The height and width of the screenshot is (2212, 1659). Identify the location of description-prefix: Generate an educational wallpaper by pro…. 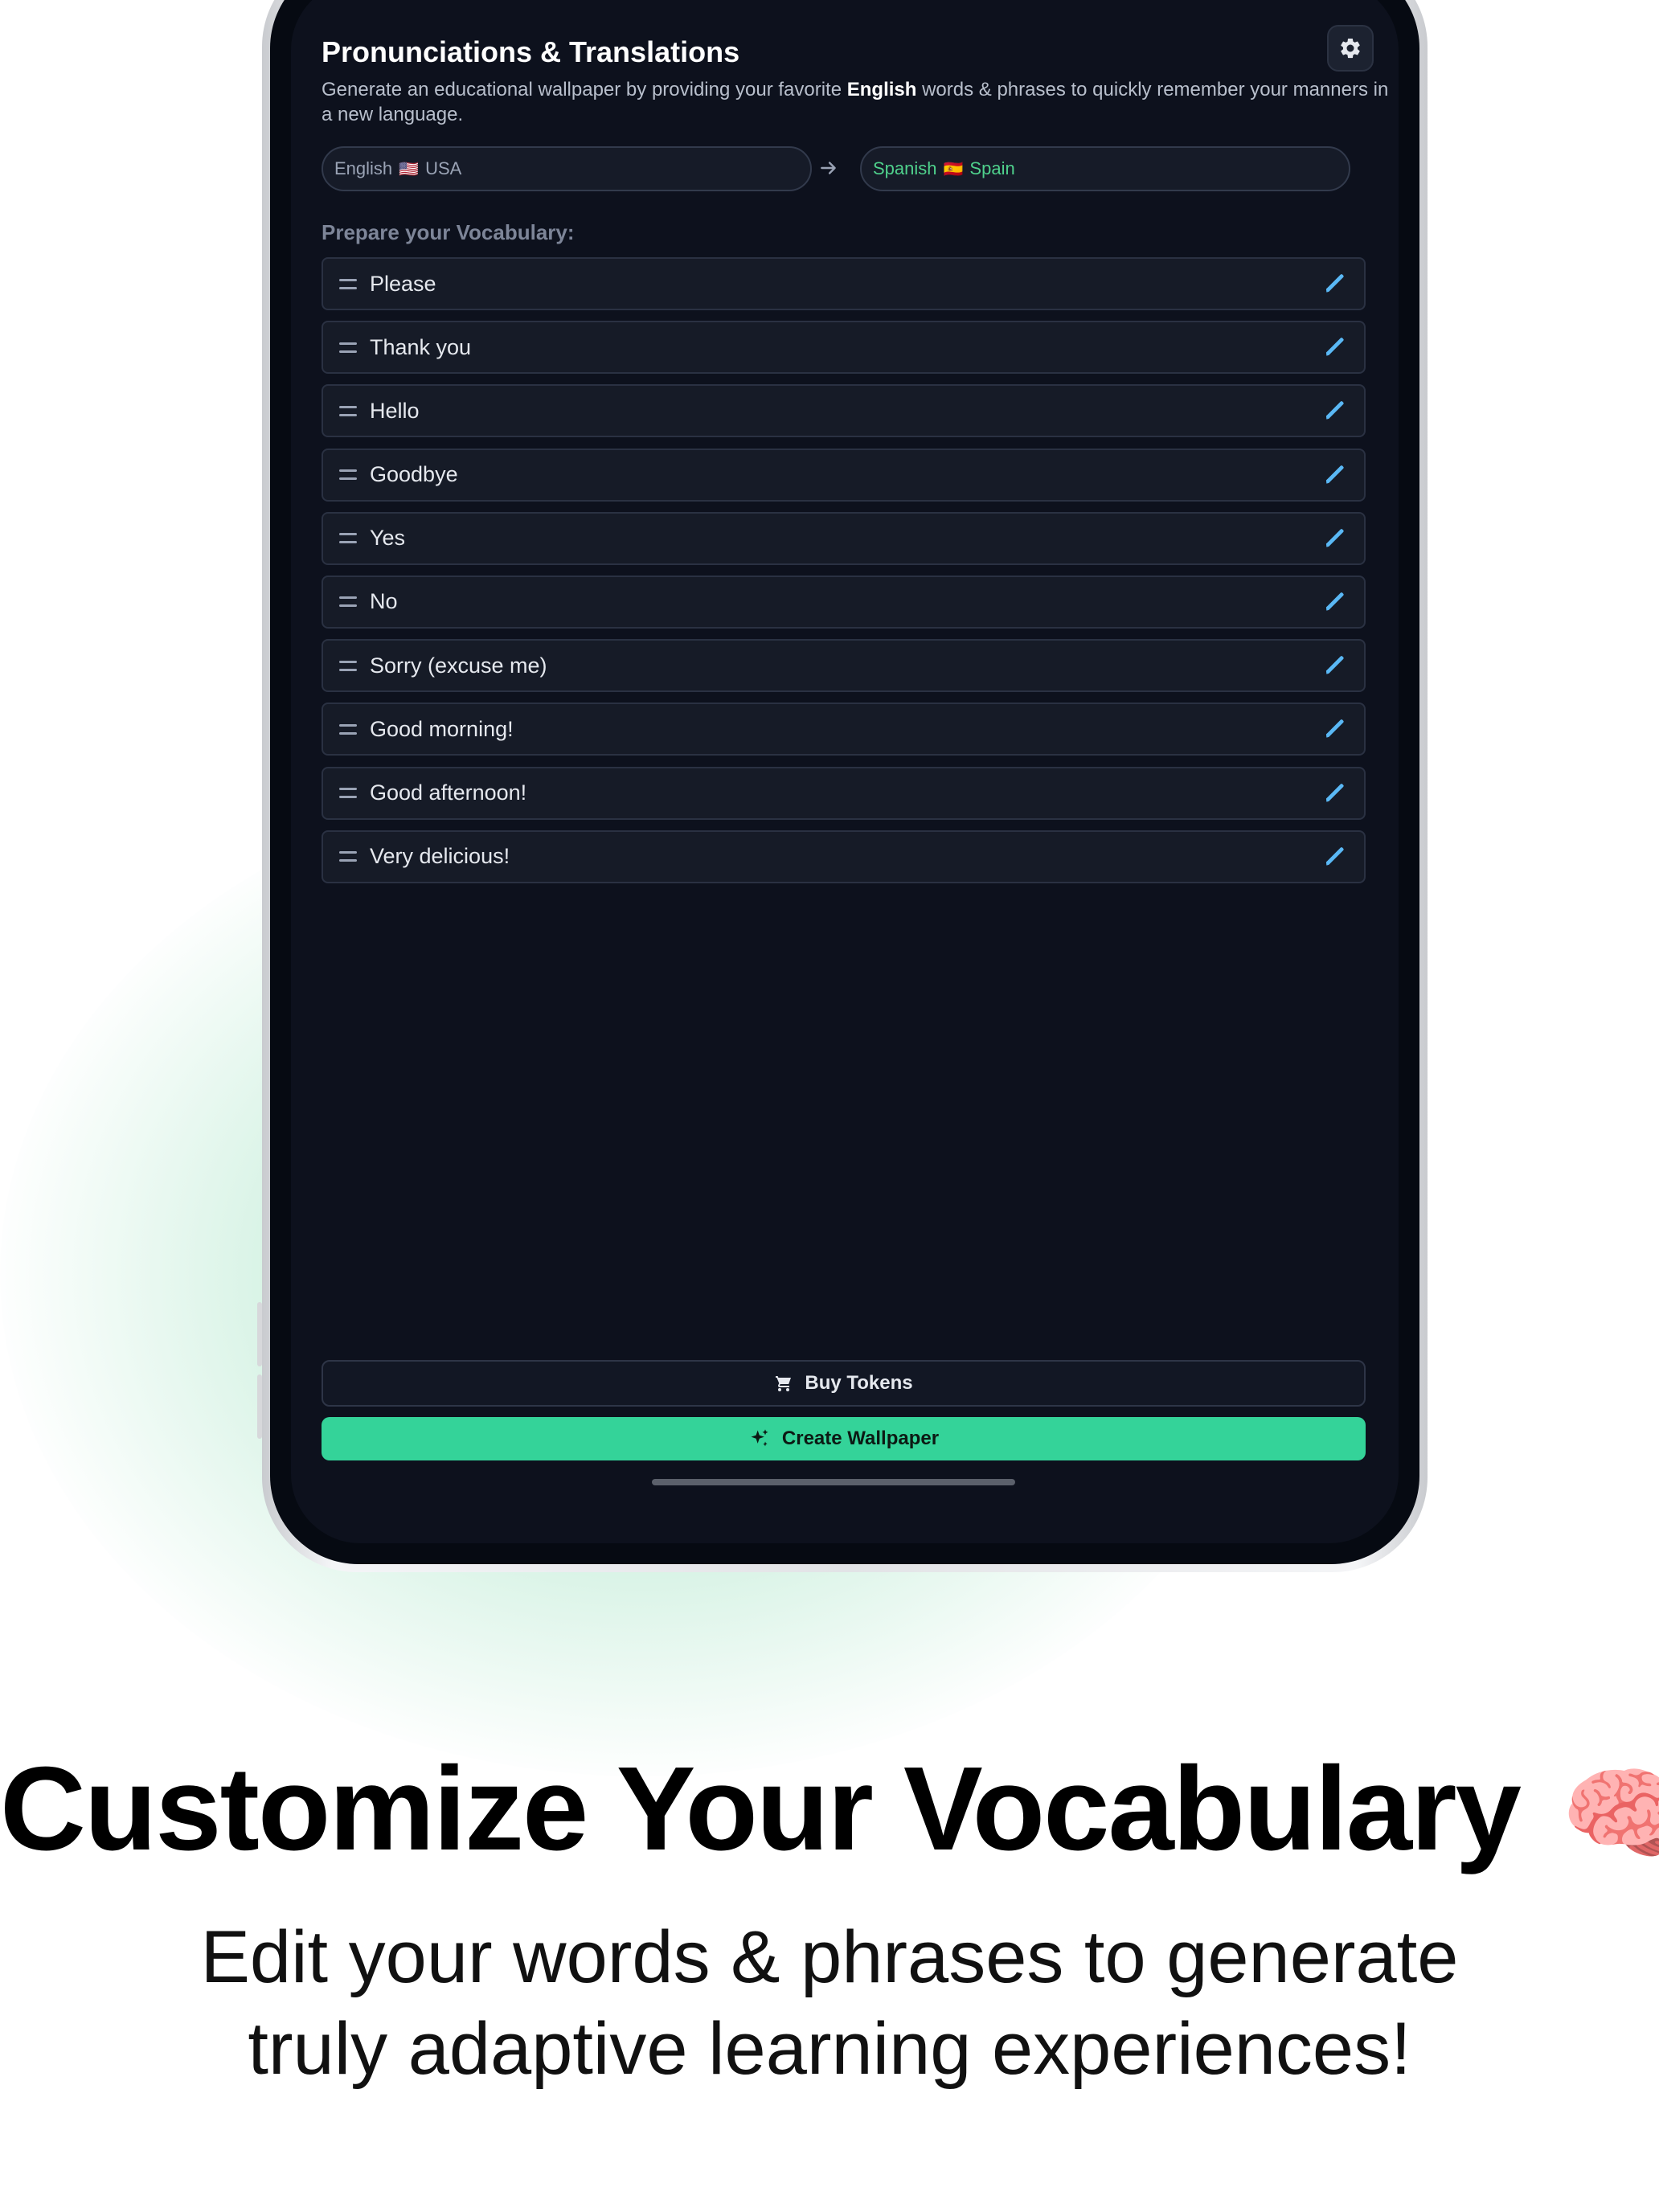
(584, 89).